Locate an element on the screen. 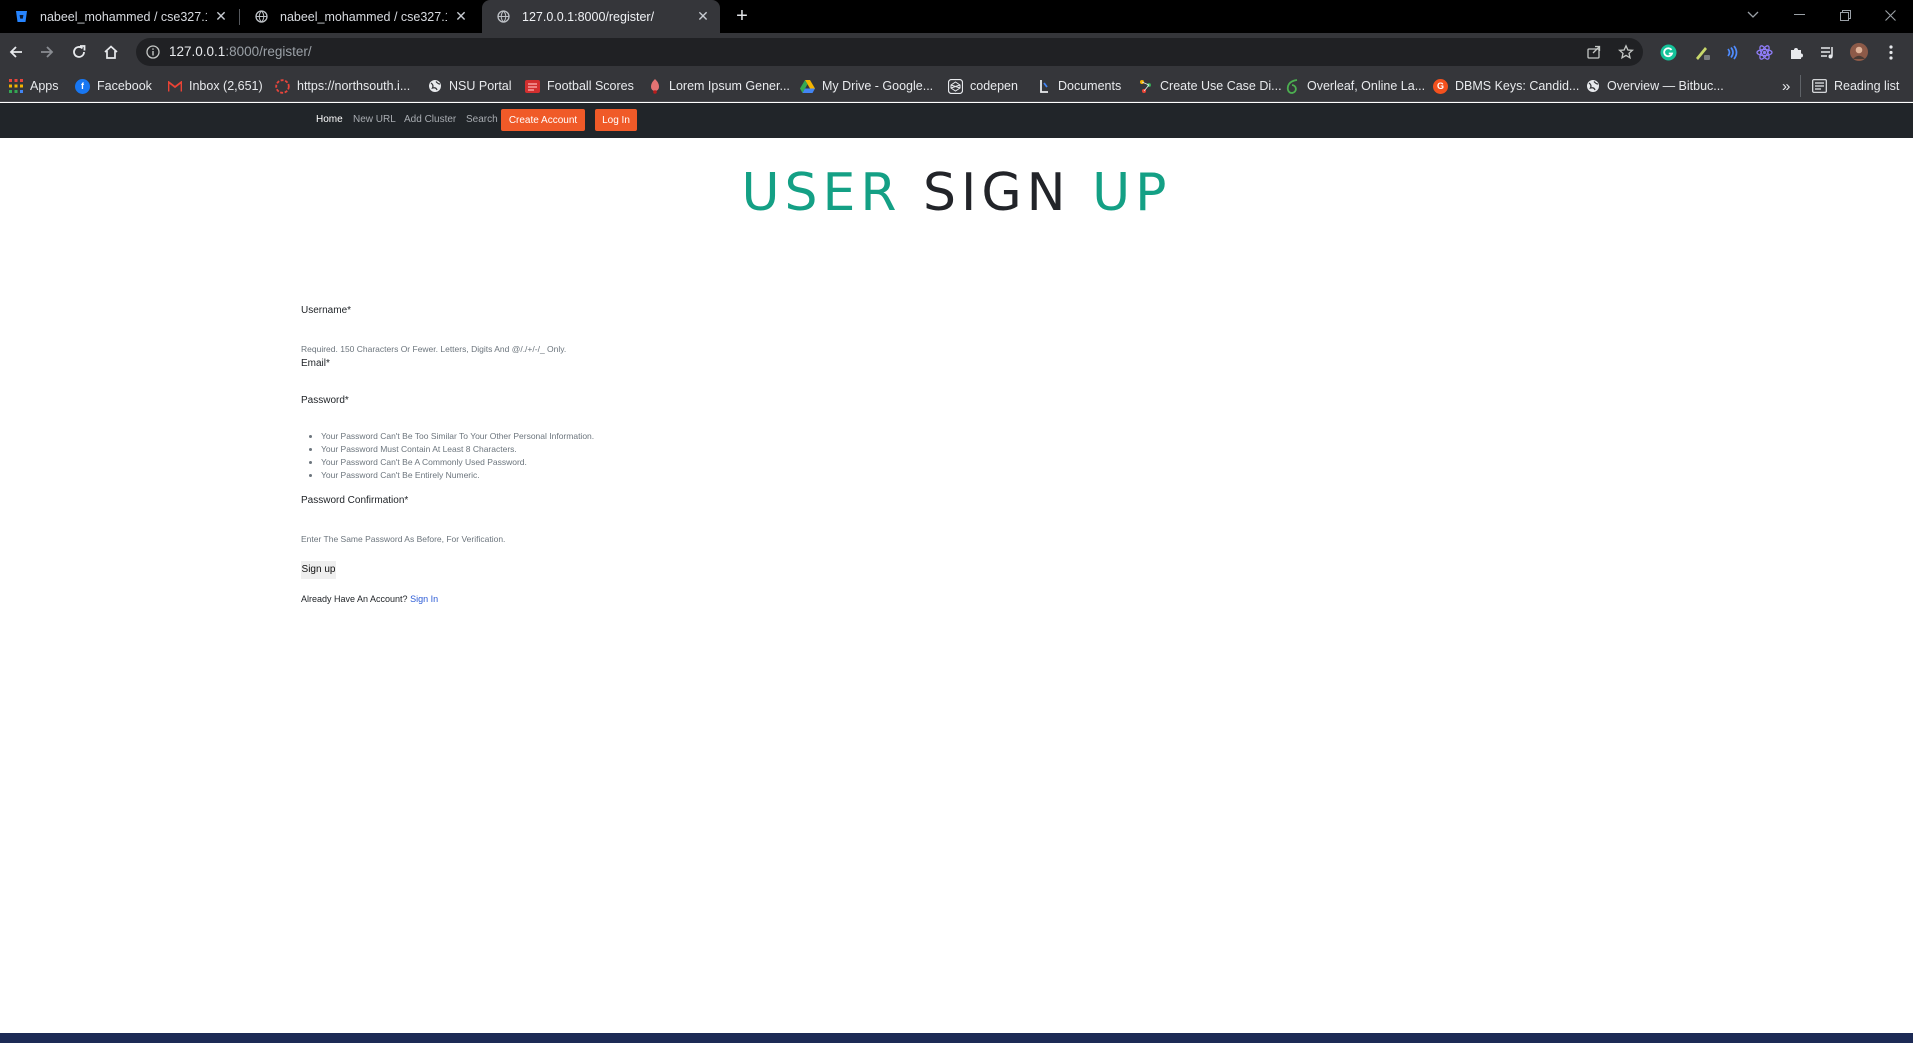 The width and height of the screenshot is (1913, 1043). log-in-button: Log In is located at coordinates (616, 120).